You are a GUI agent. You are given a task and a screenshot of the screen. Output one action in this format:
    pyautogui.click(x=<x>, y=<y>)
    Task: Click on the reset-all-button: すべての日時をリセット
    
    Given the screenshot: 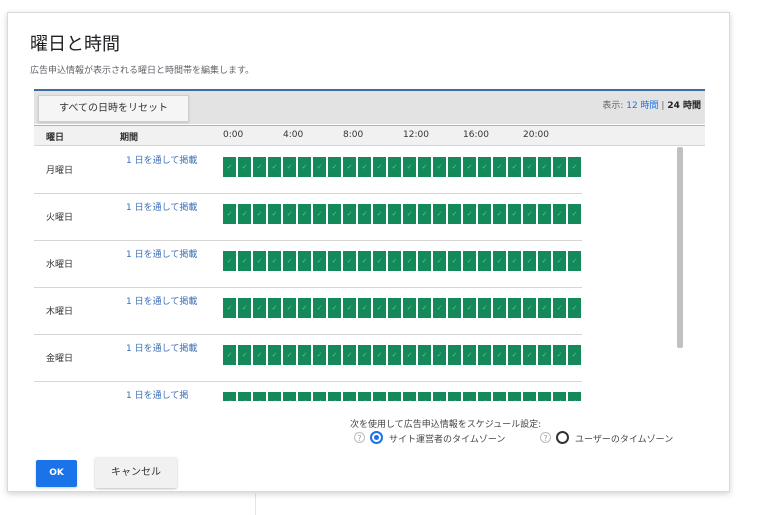 What is the action you would take?
    pyautogui.click(x=113, y=108)
    